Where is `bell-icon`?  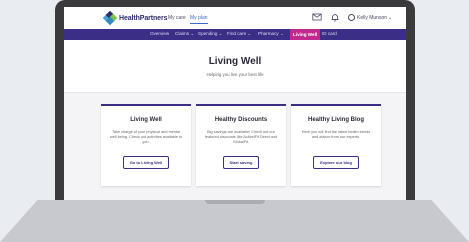
bell-icon is located at coordinates (335, 17).